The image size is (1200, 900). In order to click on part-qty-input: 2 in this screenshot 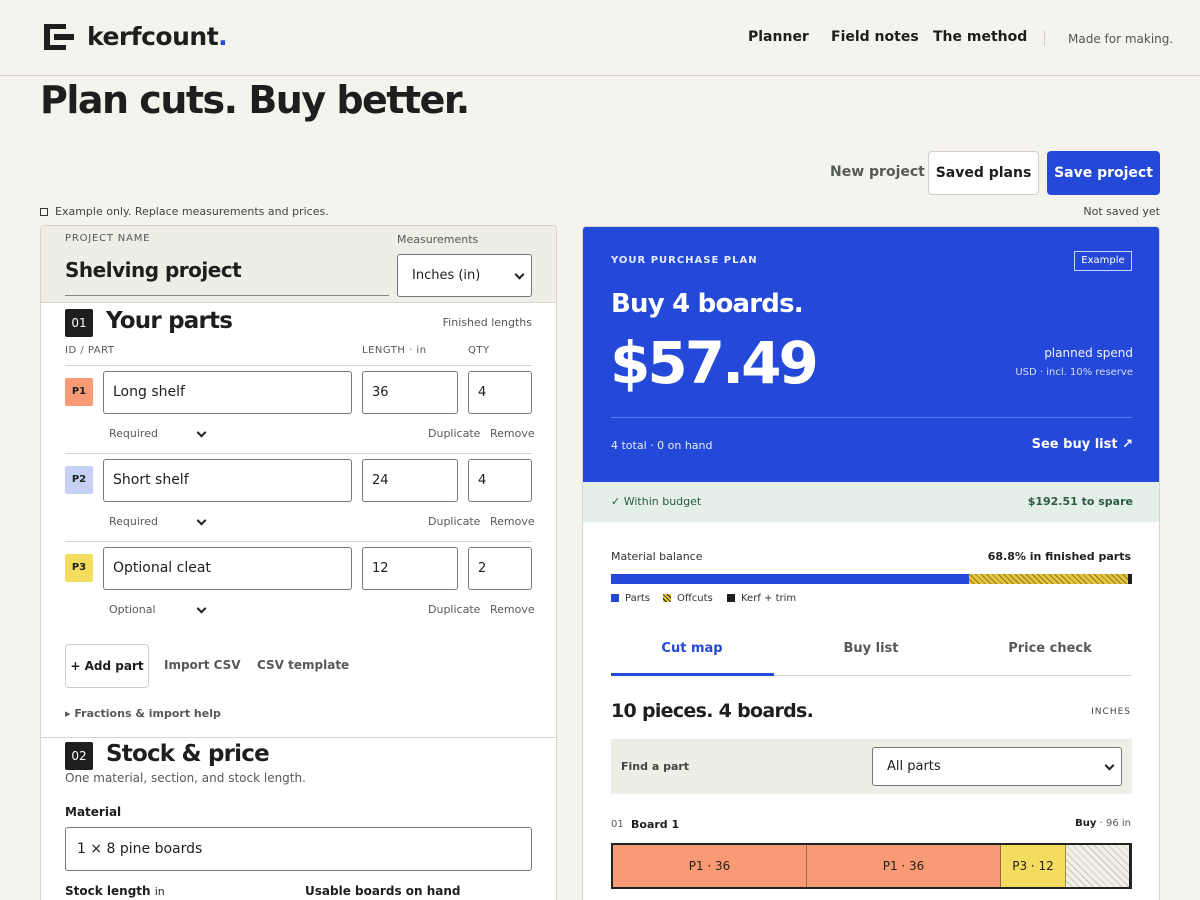, I will do `click(500, 568)`.